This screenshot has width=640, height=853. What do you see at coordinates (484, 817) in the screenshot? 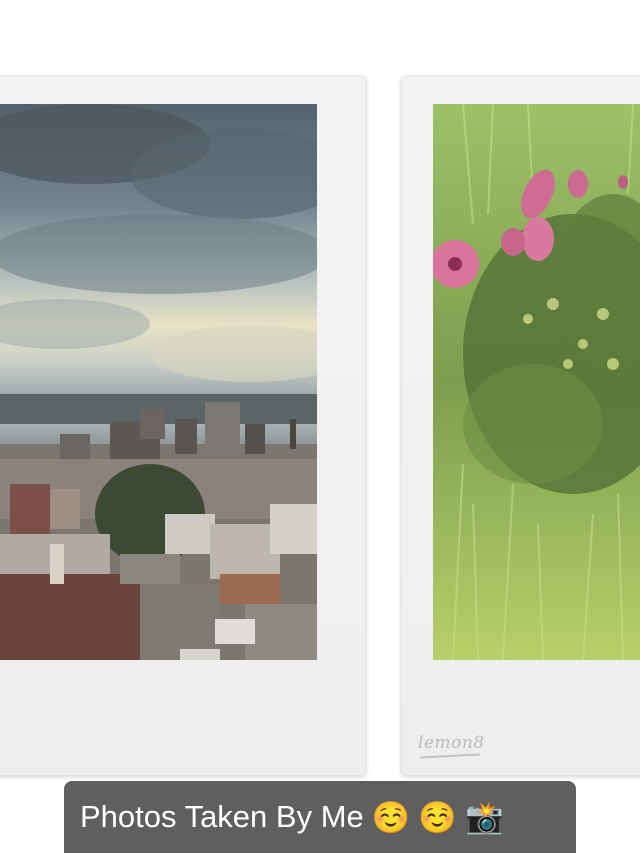
I see `camera-flash-emoji: 📸` at bounding box center [484, 817].